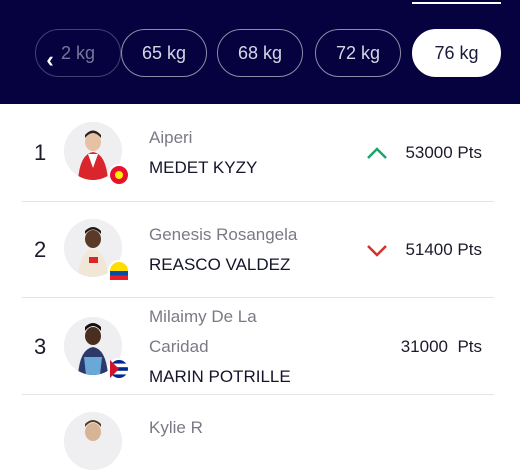 This screenshot has height=470, width=520. Describe the element at coordinates (443, 152) in the screenshot. I see `athlete-points: 53000 Pts` at that location.